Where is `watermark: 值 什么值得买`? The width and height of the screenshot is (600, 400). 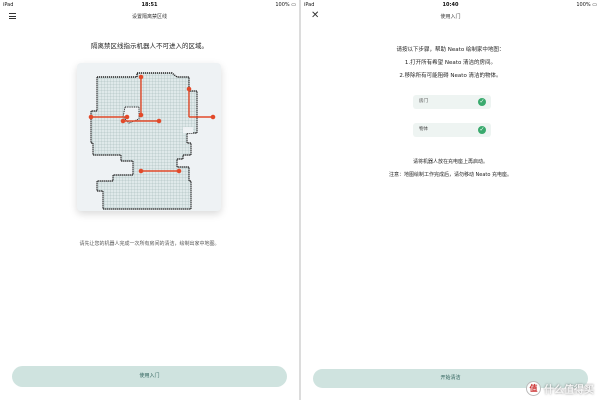
watermark: 值 什么值得买 is located at coordinates (560, 388).